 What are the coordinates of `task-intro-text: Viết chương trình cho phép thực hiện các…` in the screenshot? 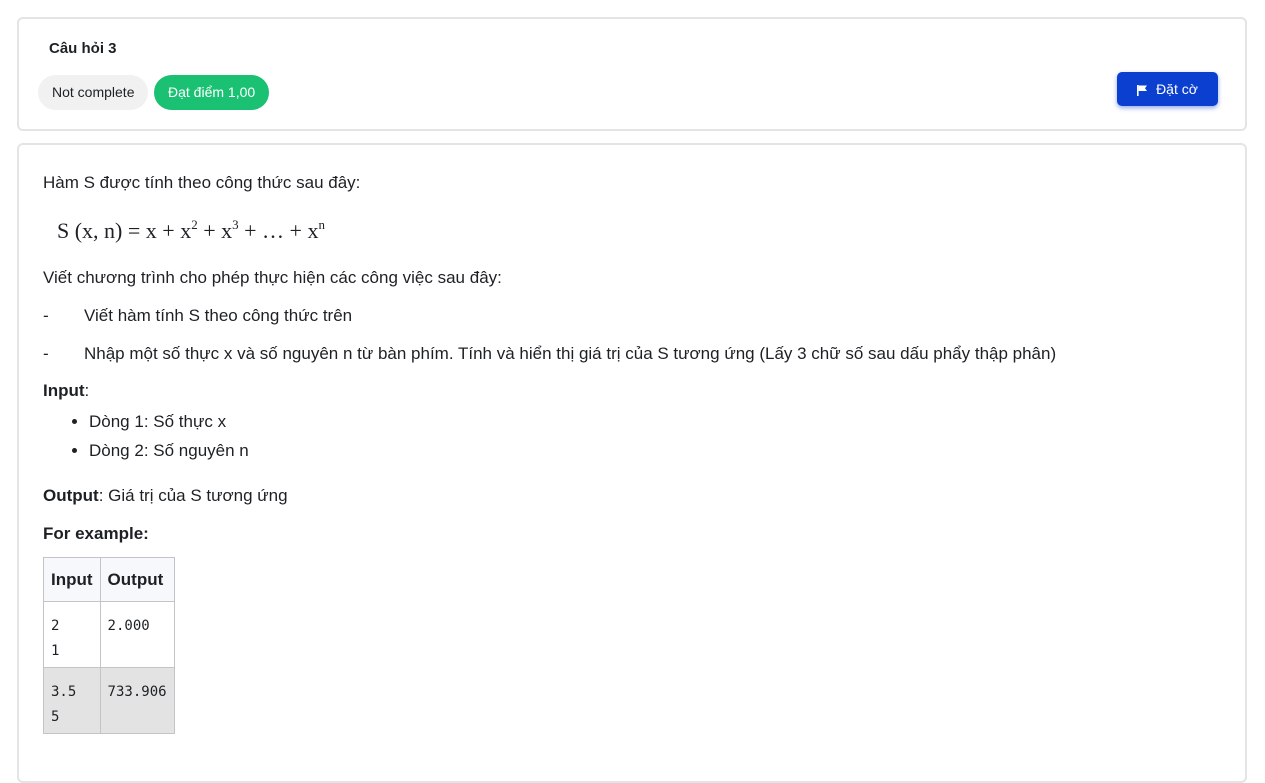 It's located at (272, 277).